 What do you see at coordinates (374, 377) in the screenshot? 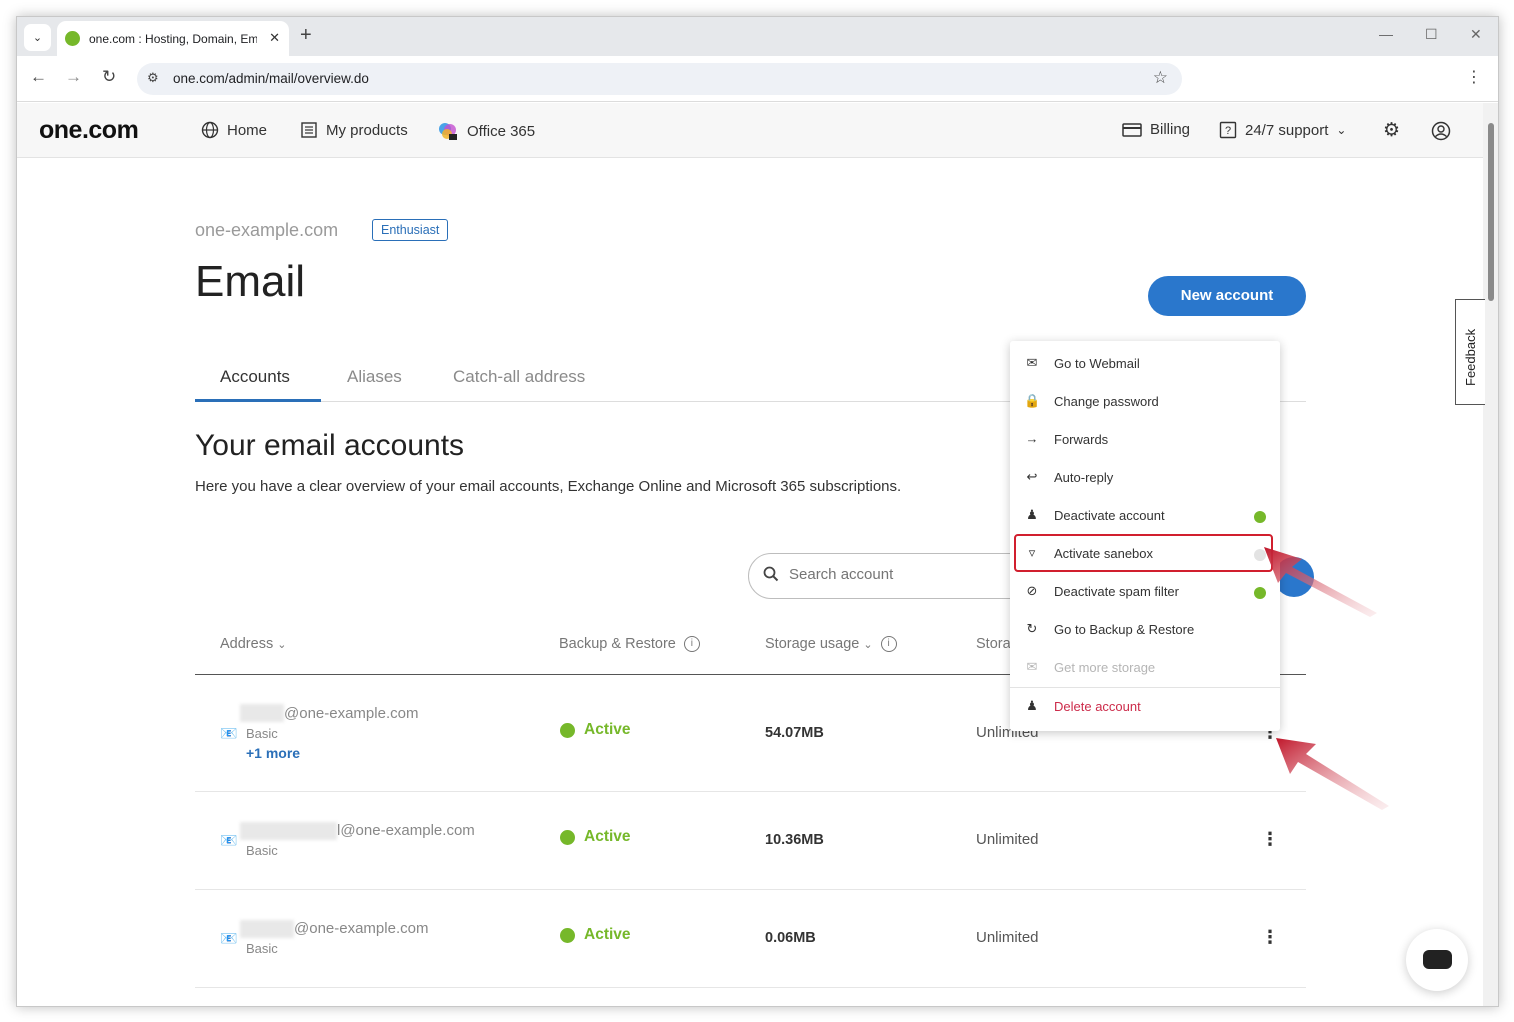
I see `tab-aliases: Aliases` at bounding box center [374, 377].